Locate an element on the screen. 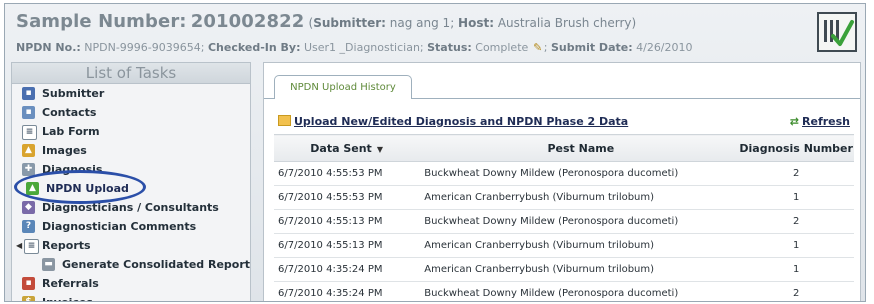  column-header-data-sent: Data Sent ▼ is located at coordinates (345, 148).